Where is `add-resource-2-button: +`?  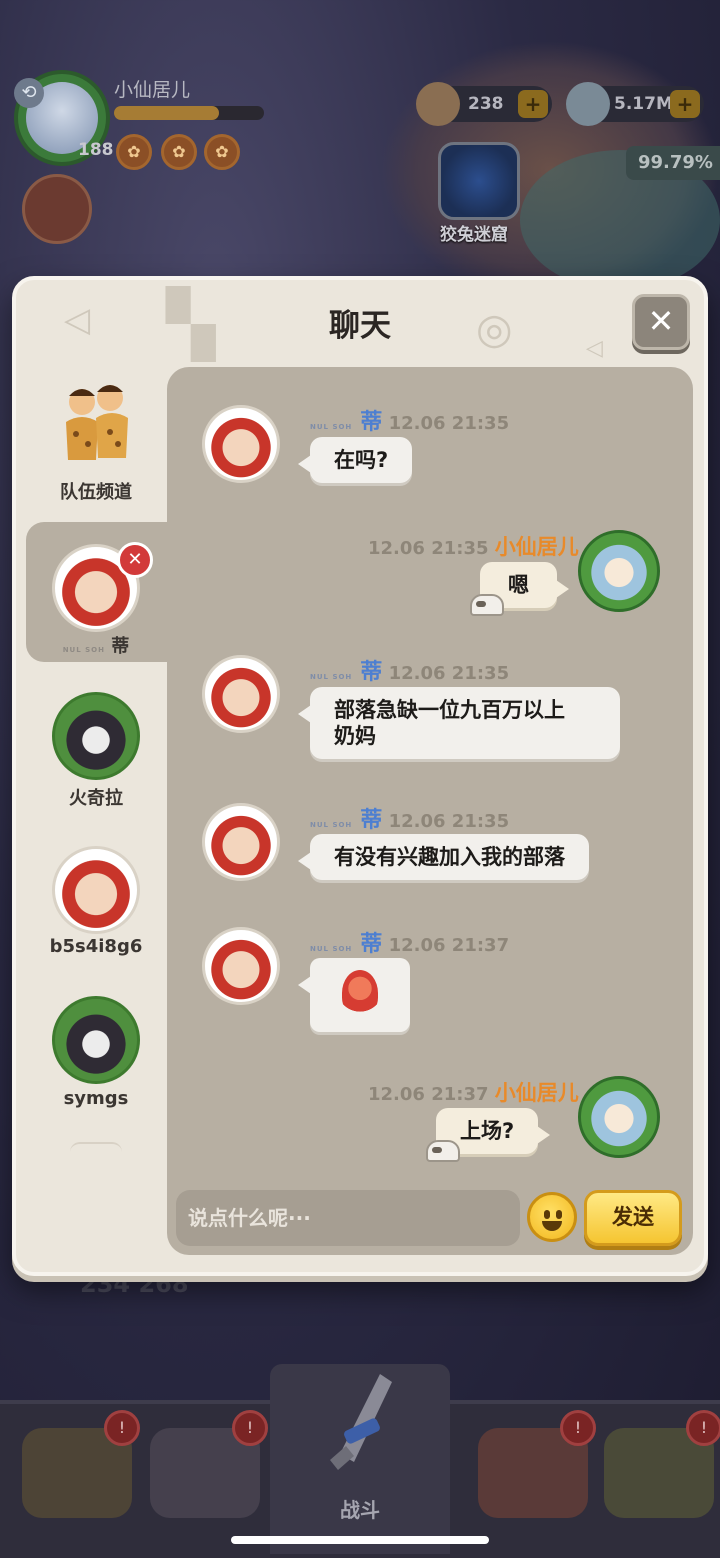 add-resource-2-button: + is located at coordinates (685, 104).